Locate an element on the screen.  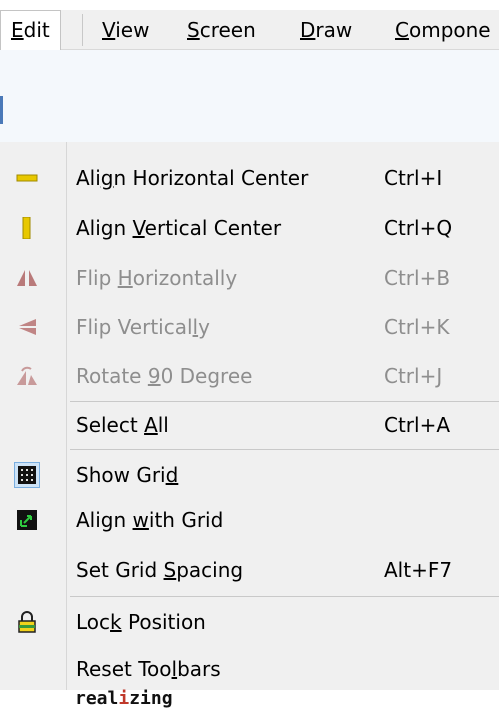
menu-item-reset-toolbars: Reset Toolbars is located at coordinates (249, 669).